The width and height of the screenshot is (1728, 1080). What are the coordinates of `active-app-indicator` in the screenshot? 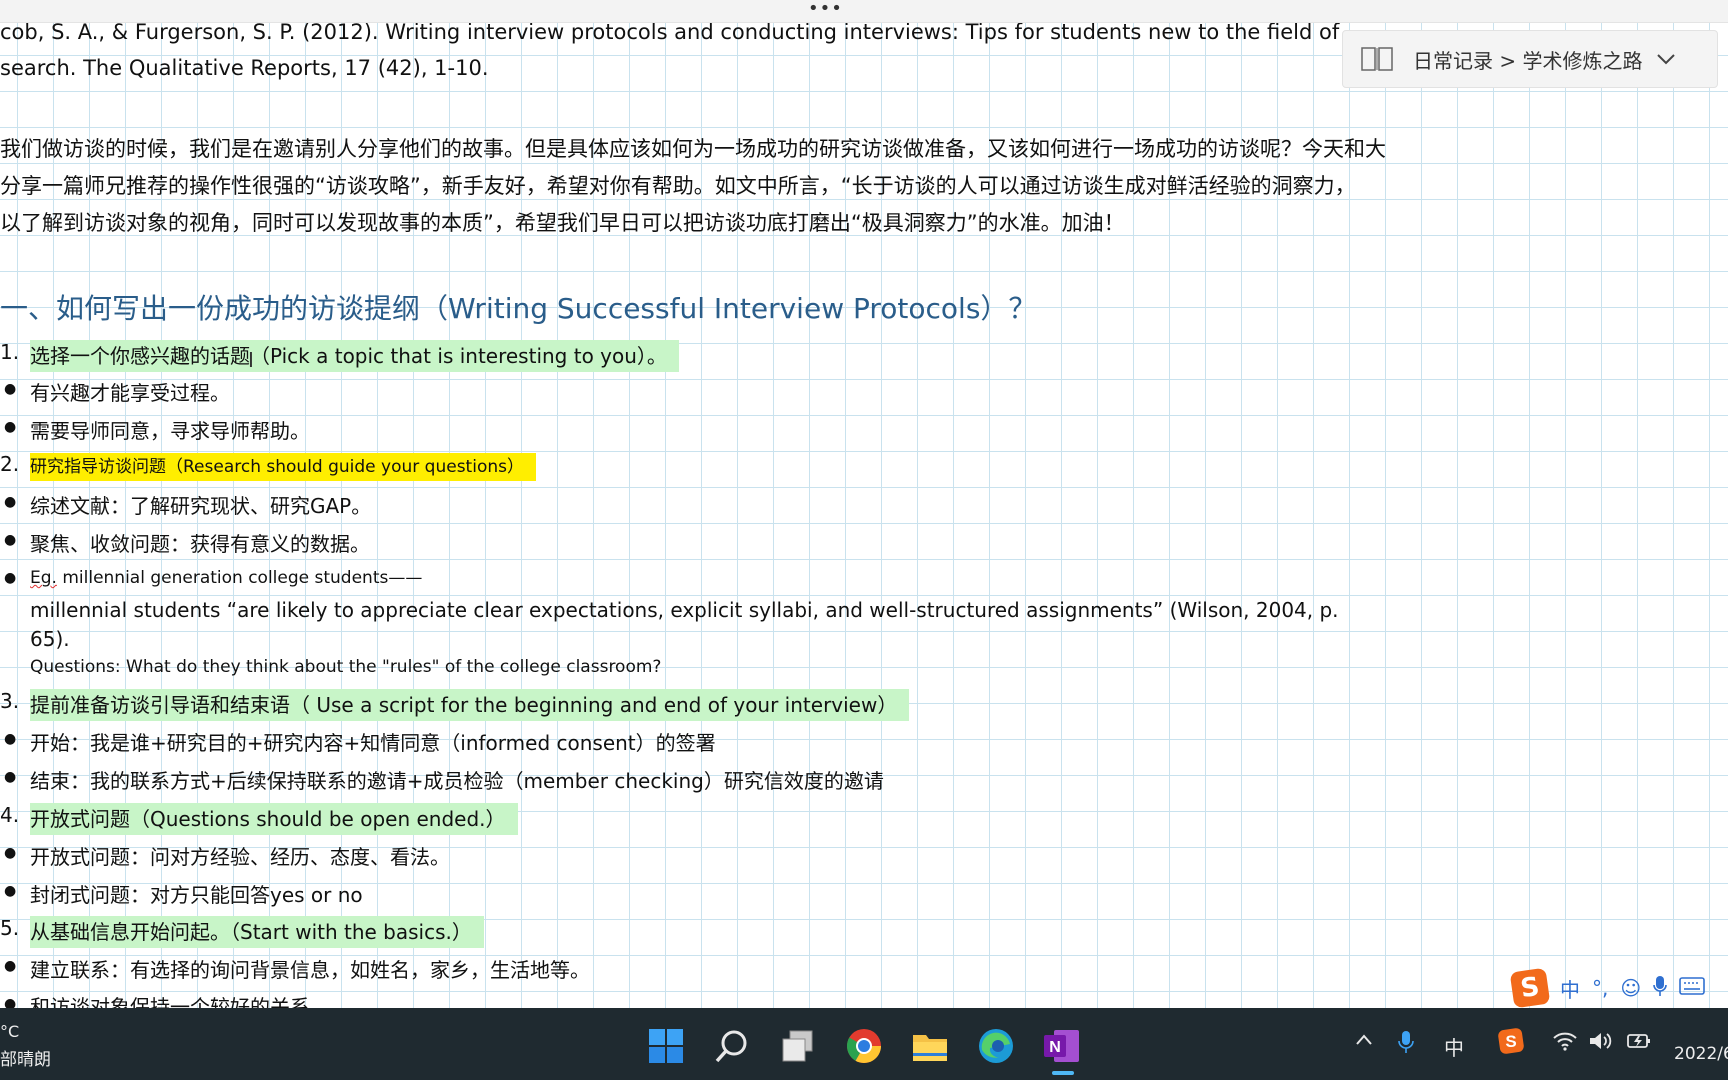 It's located at (1063, 1073).